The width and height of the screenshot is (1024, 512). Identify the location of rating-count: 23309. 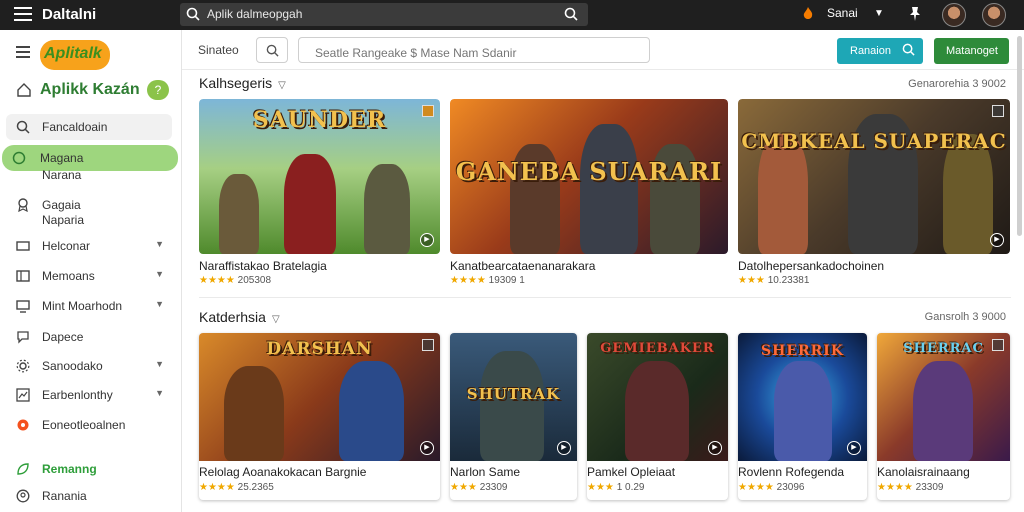
(929, 487).